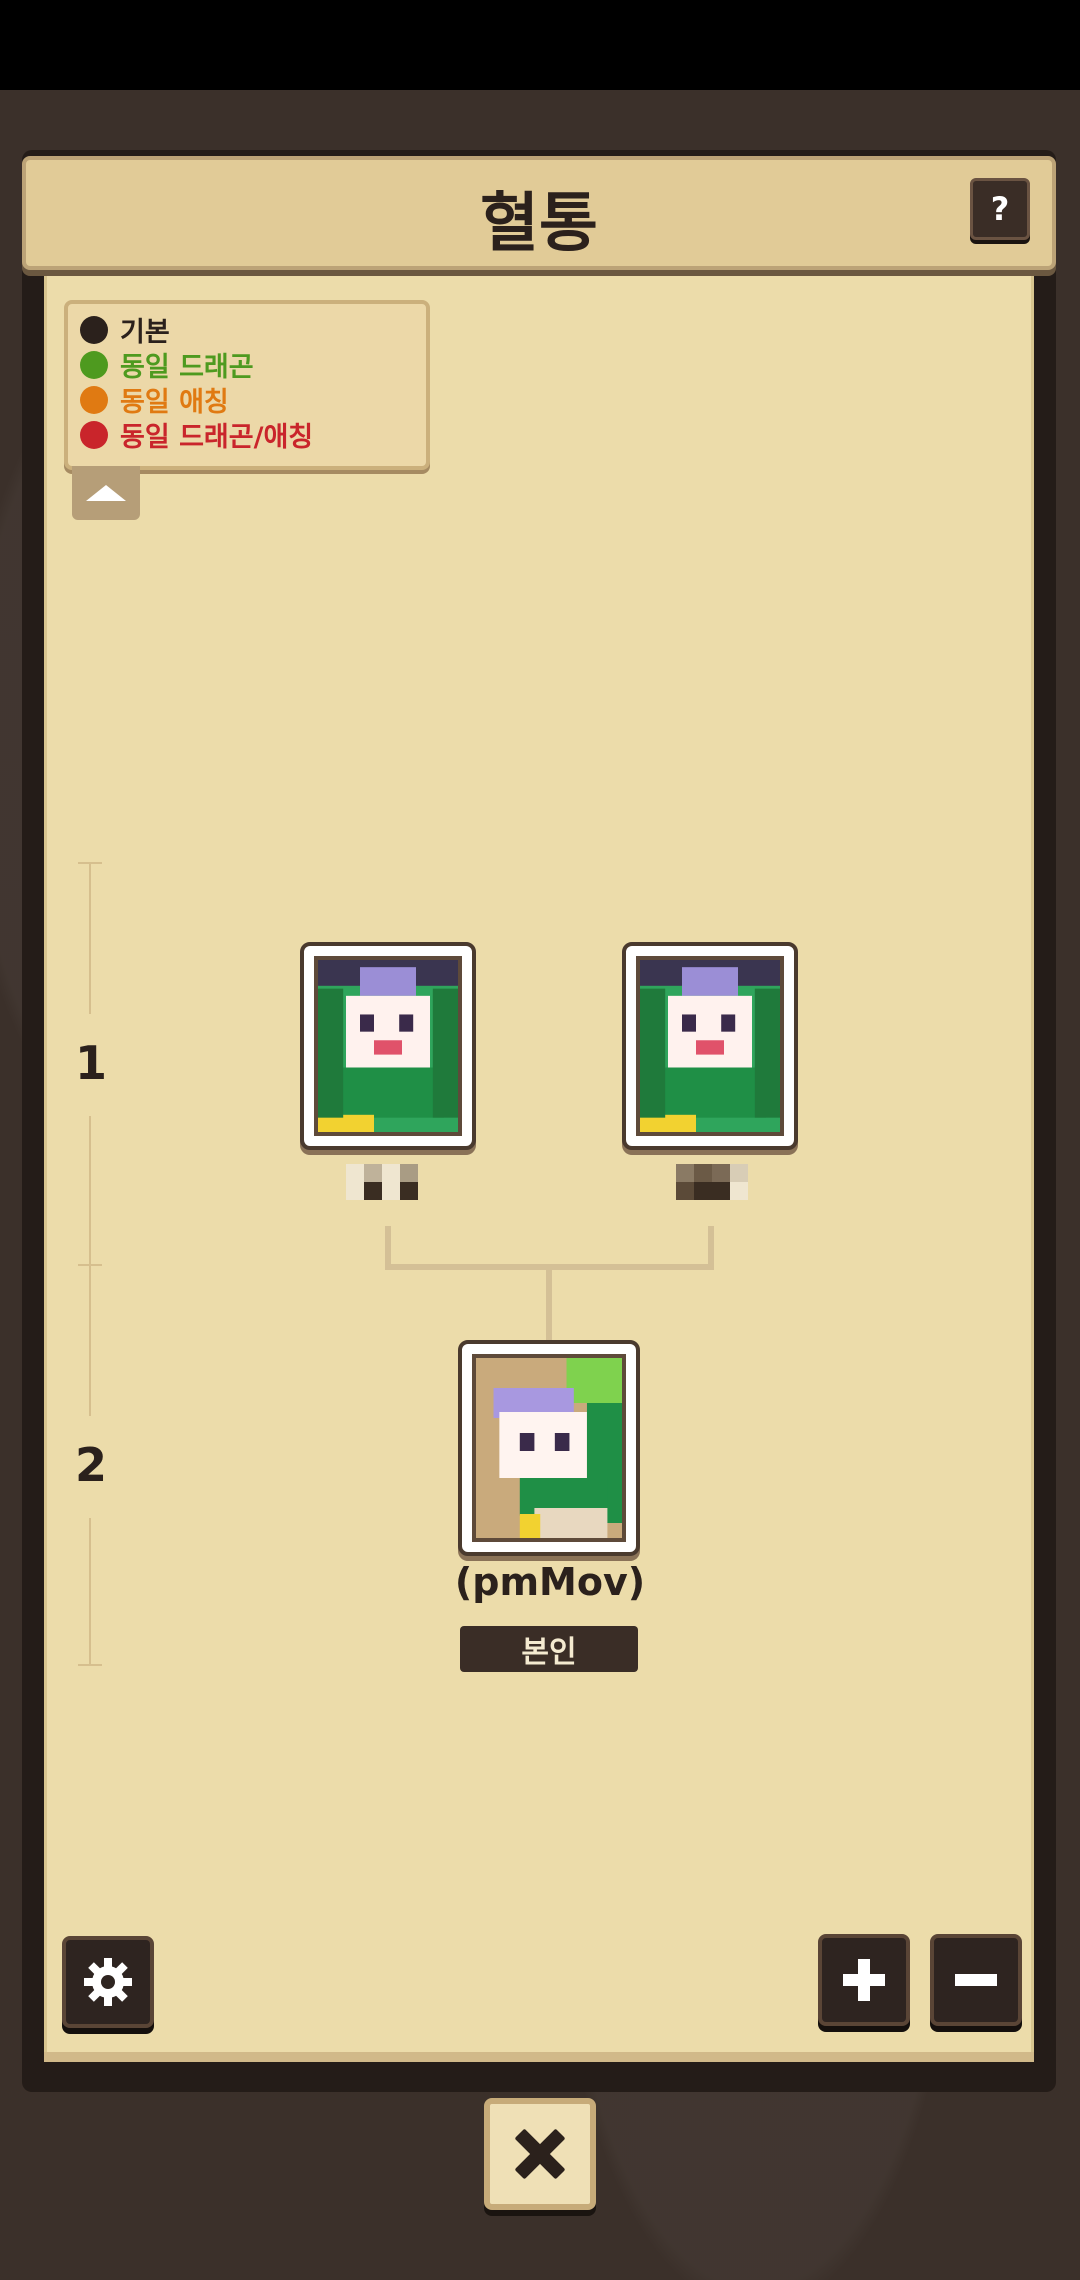 The width and height of the screenshot is (1080, 2280). I want to click on self-card, so click(549, 1448).